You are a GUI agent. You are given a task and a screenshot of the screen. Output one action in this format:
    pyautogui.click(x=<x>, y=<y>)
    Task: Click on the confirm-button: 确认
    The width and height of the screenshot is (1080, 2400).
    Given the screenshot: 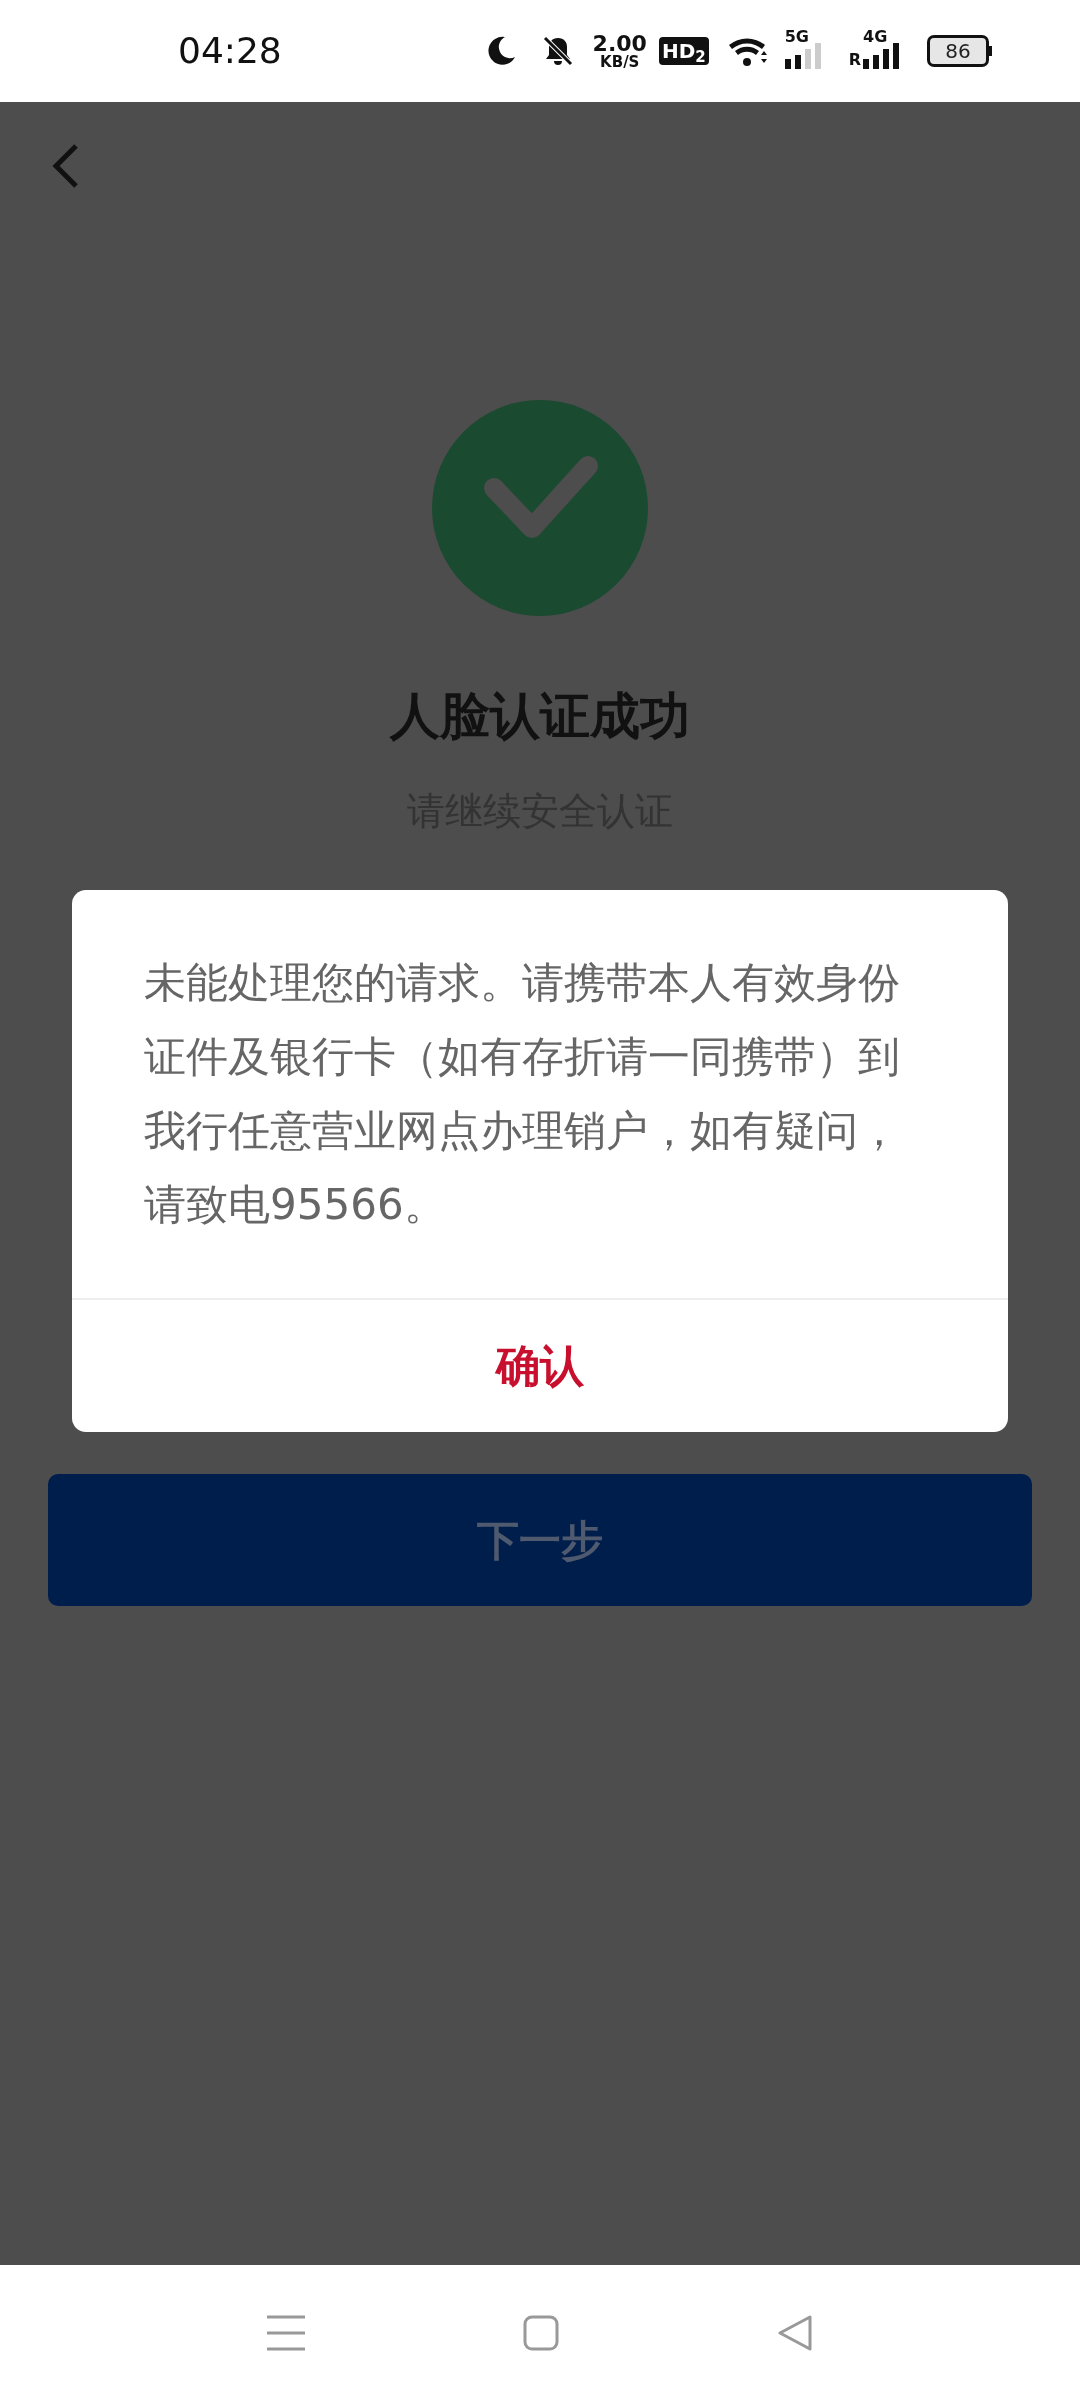 What is the action you would take?
    pyautogui.click(x=540, y=1366)
    